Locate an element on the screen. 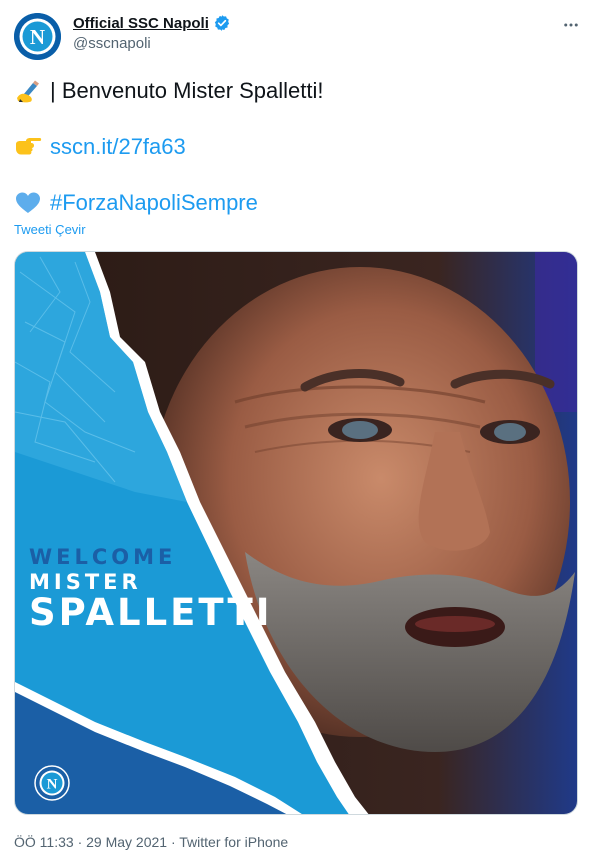 Image resolution: width=598 pixels, height=857 pixels. tweet-line-3: #ForzaNapoliSempre is located at coordinates (294, 203).